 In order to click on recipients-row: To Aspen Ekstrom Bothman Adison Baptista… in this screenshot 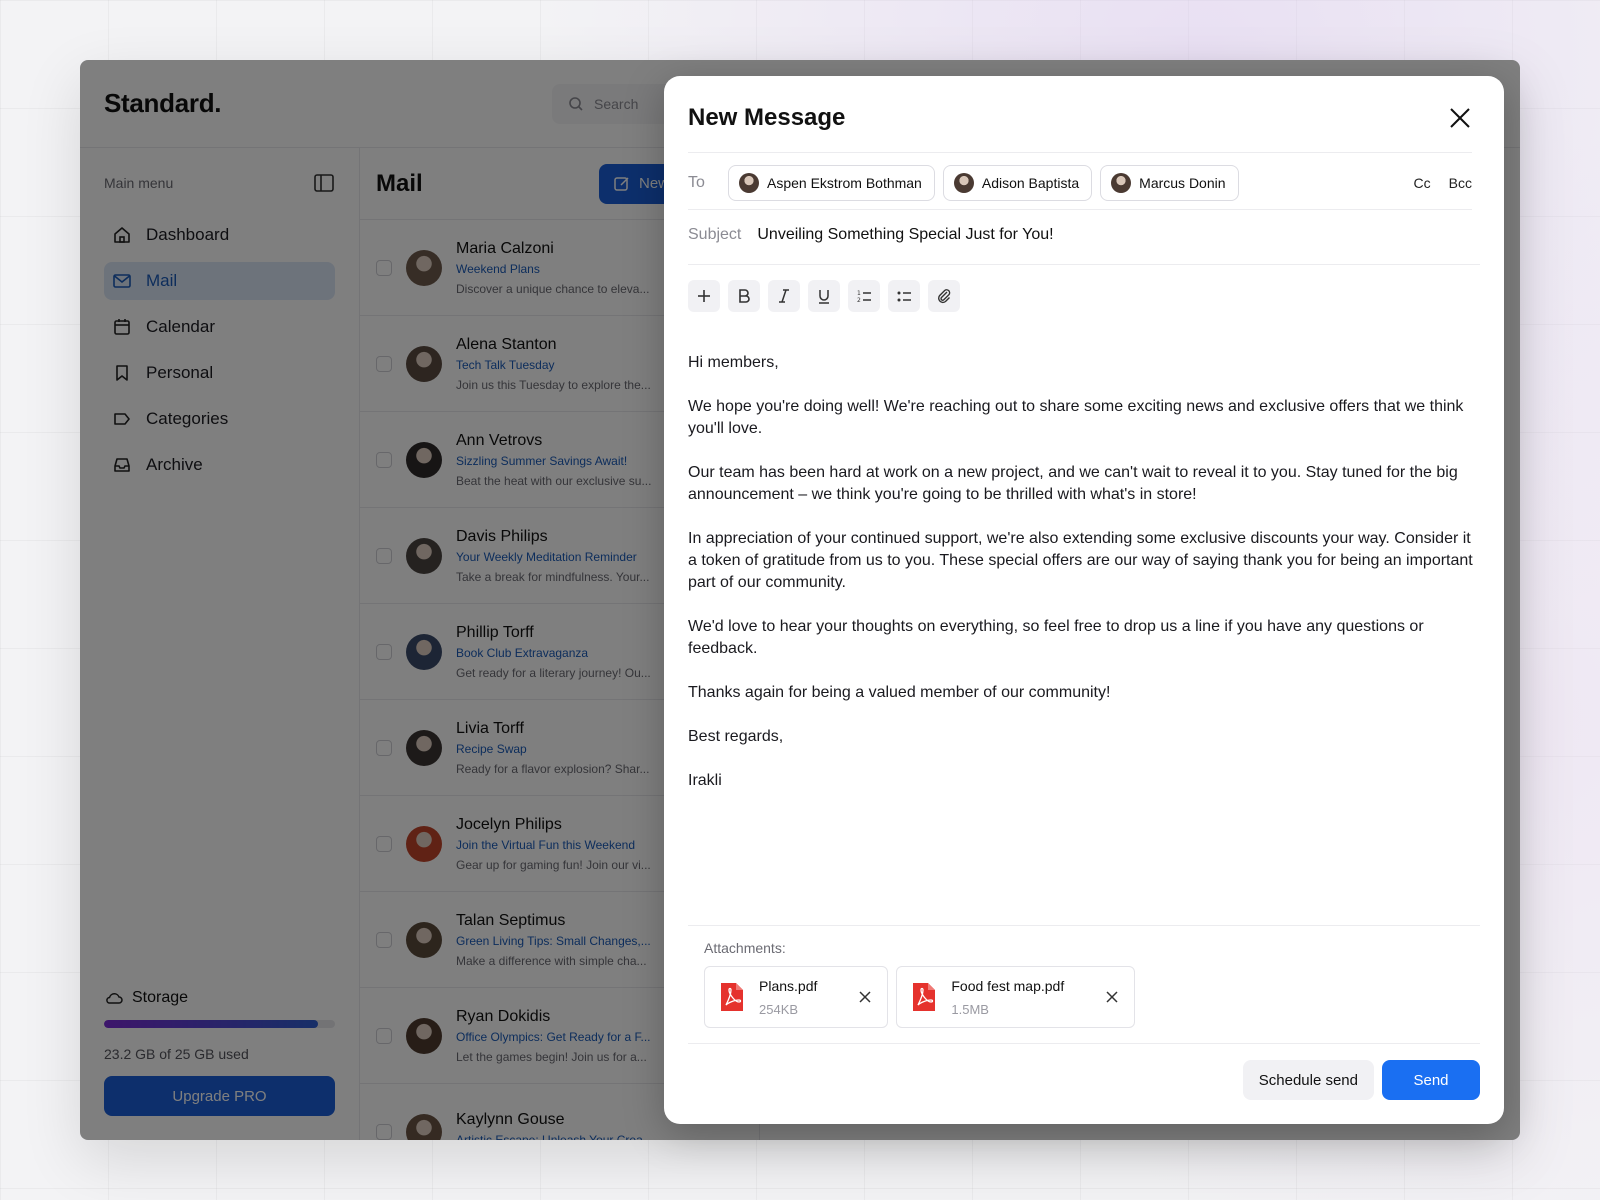, I will do `click(1080, 183)`.